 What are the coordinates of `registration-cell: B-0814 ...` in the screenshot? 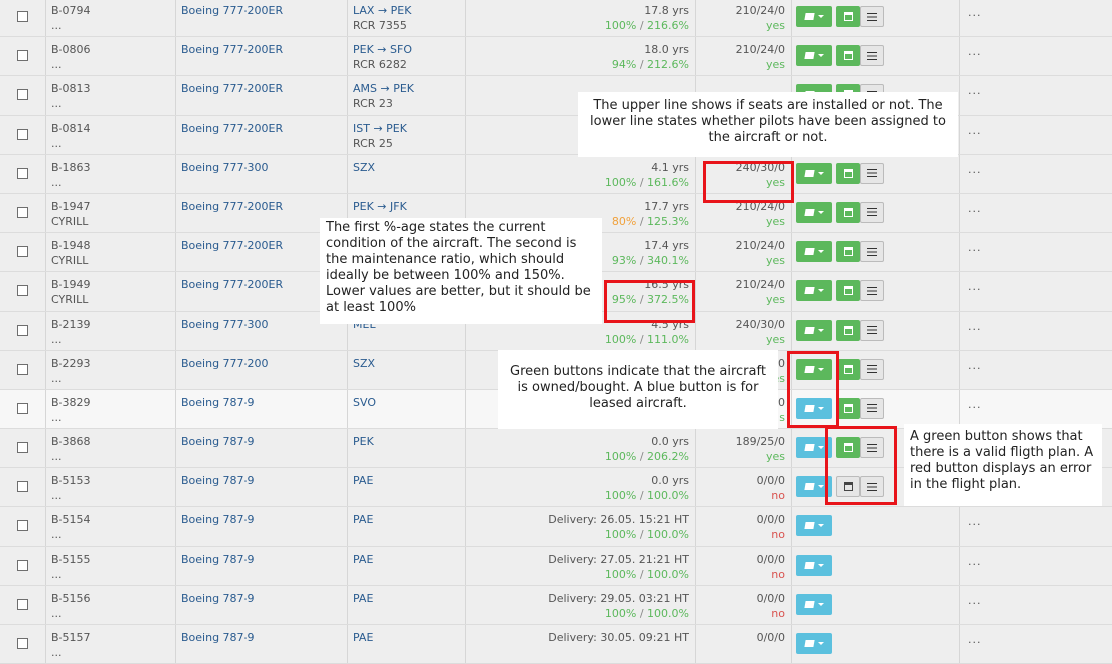 It's located at (111, 134).